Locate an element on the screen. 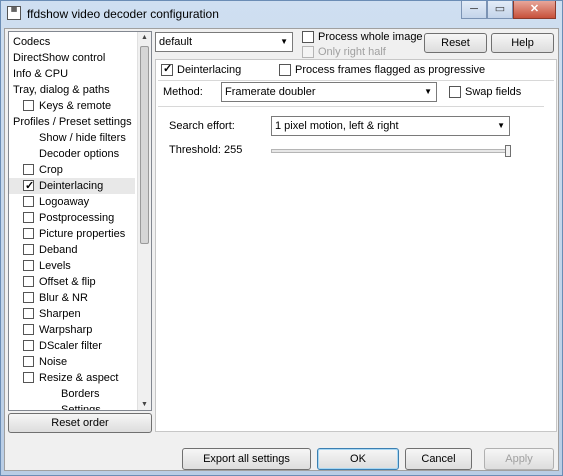  tree-item-label: Show / hide filters is located at coordinates (82, 138).